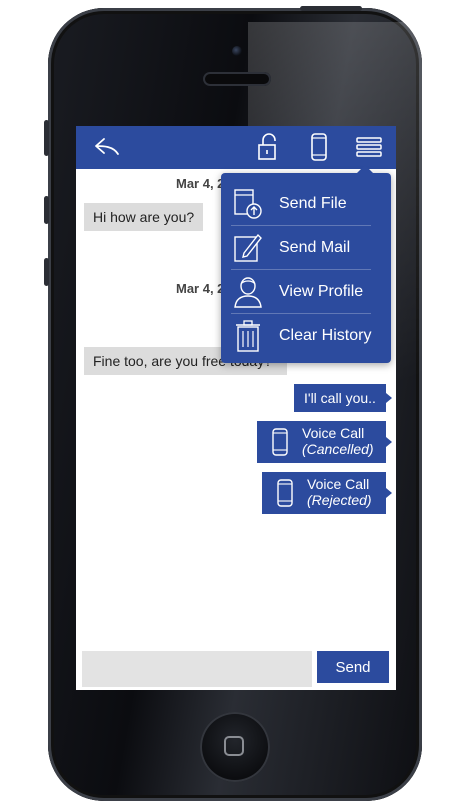 The height and width of the screenshot is (803, 450). I want to click on menu-item-send-mail: Send Mail, so click(301, 248).